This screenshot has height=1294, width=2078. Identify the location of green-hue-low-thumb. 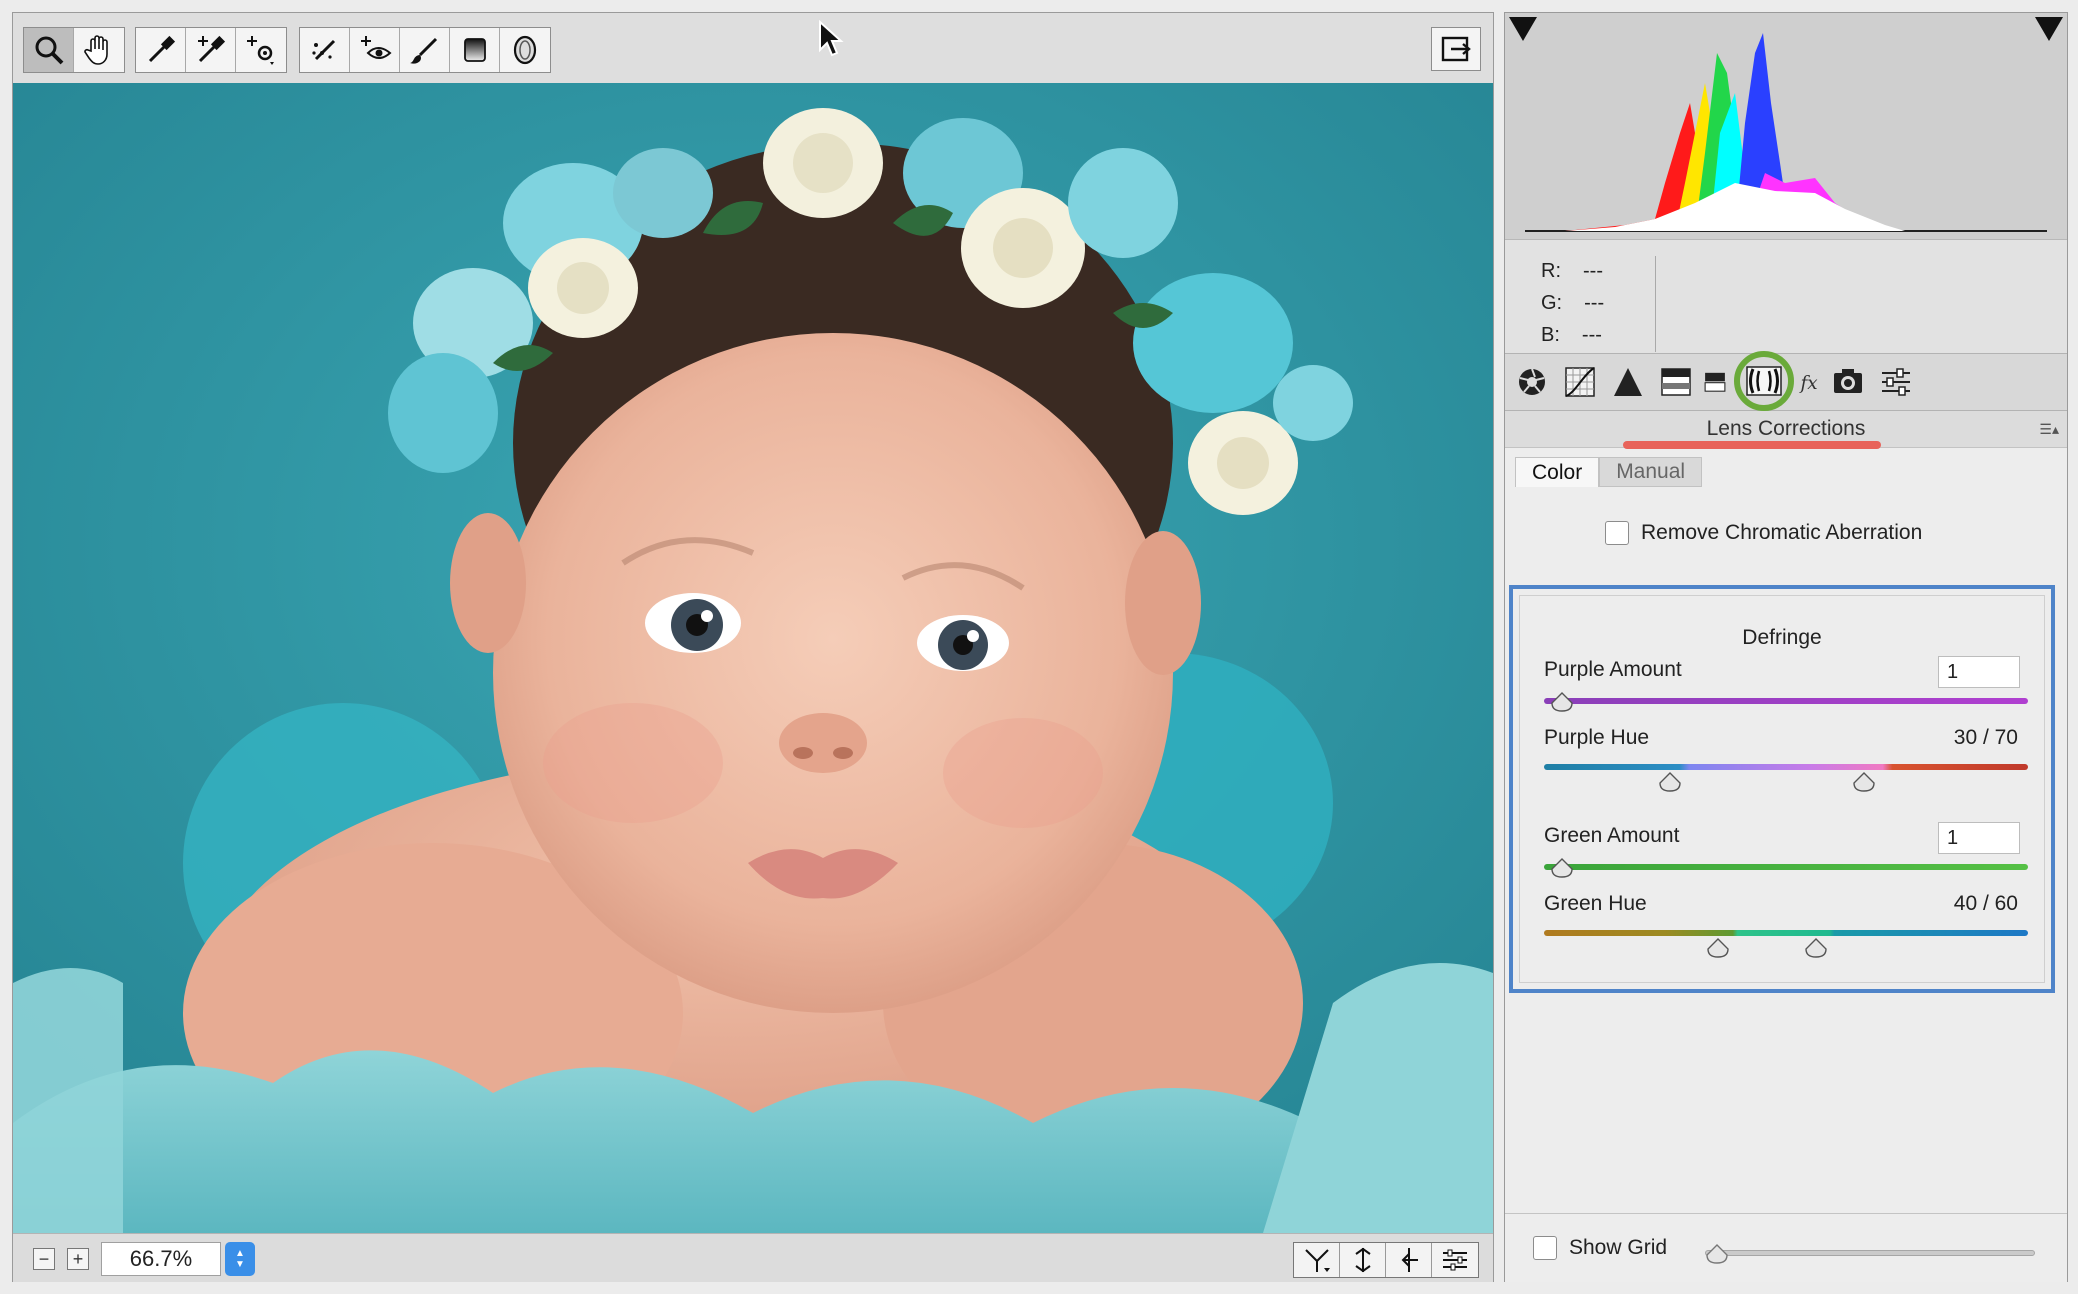
(1718, 948).